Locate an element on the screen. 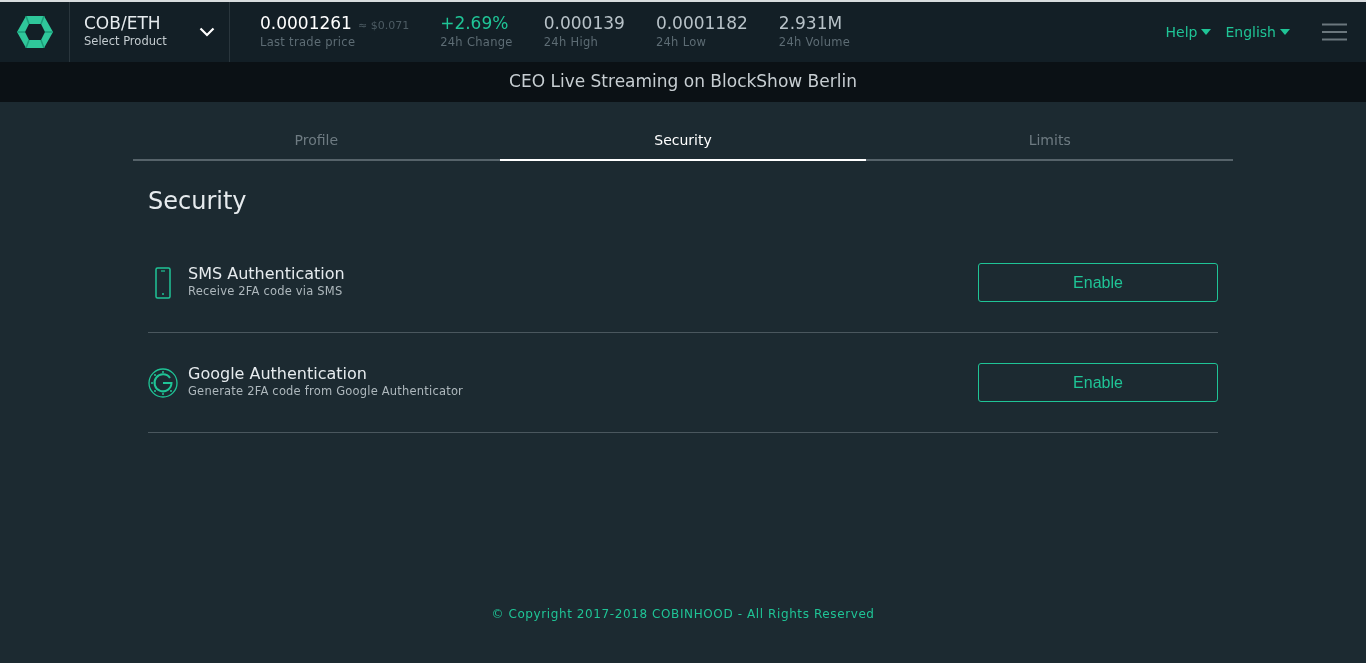  method-description: Receive 2FA code via SMS is located at coordinates (266, 292).